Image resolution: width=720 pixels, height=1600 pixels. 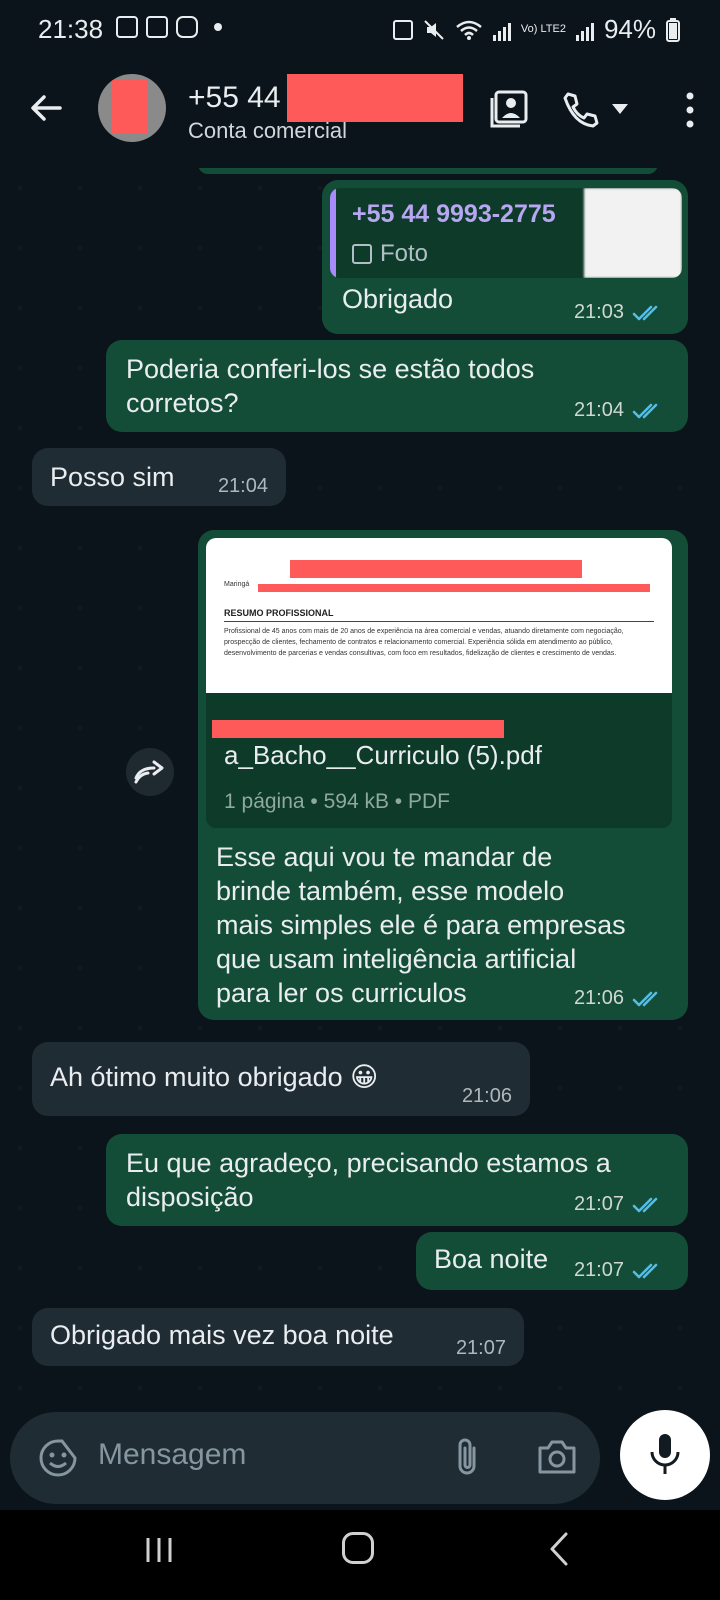 What do you see at coordinates (398, 299) in the screenshot?
I see `message-text: Obrigado` at bounding box center [398, 299].